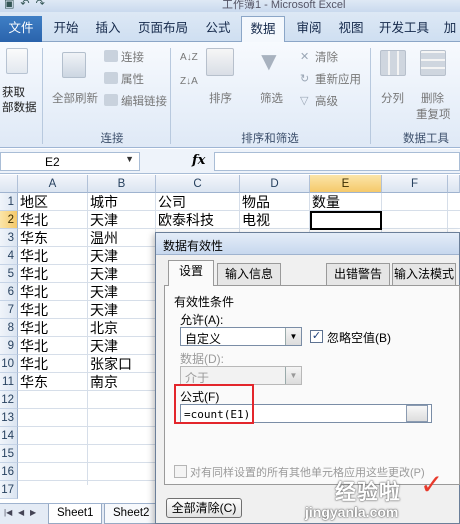 Image resolution: width=460 pixels, height=524 pixels. What do you see at coordinates (53, 184) in the screenshot?
I see `column-header: A` at bounding box center [53, 184].